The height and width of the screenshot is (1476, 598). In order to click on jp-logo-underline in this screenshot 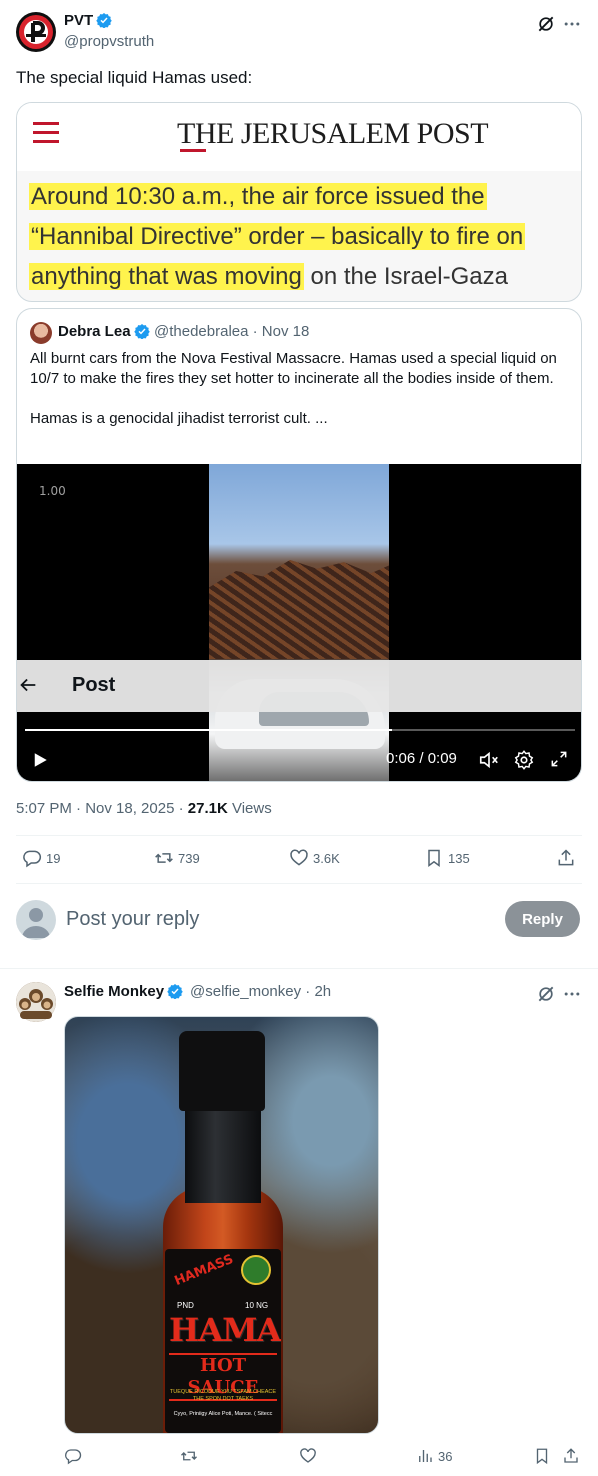, I will do `click(193, 150)`.